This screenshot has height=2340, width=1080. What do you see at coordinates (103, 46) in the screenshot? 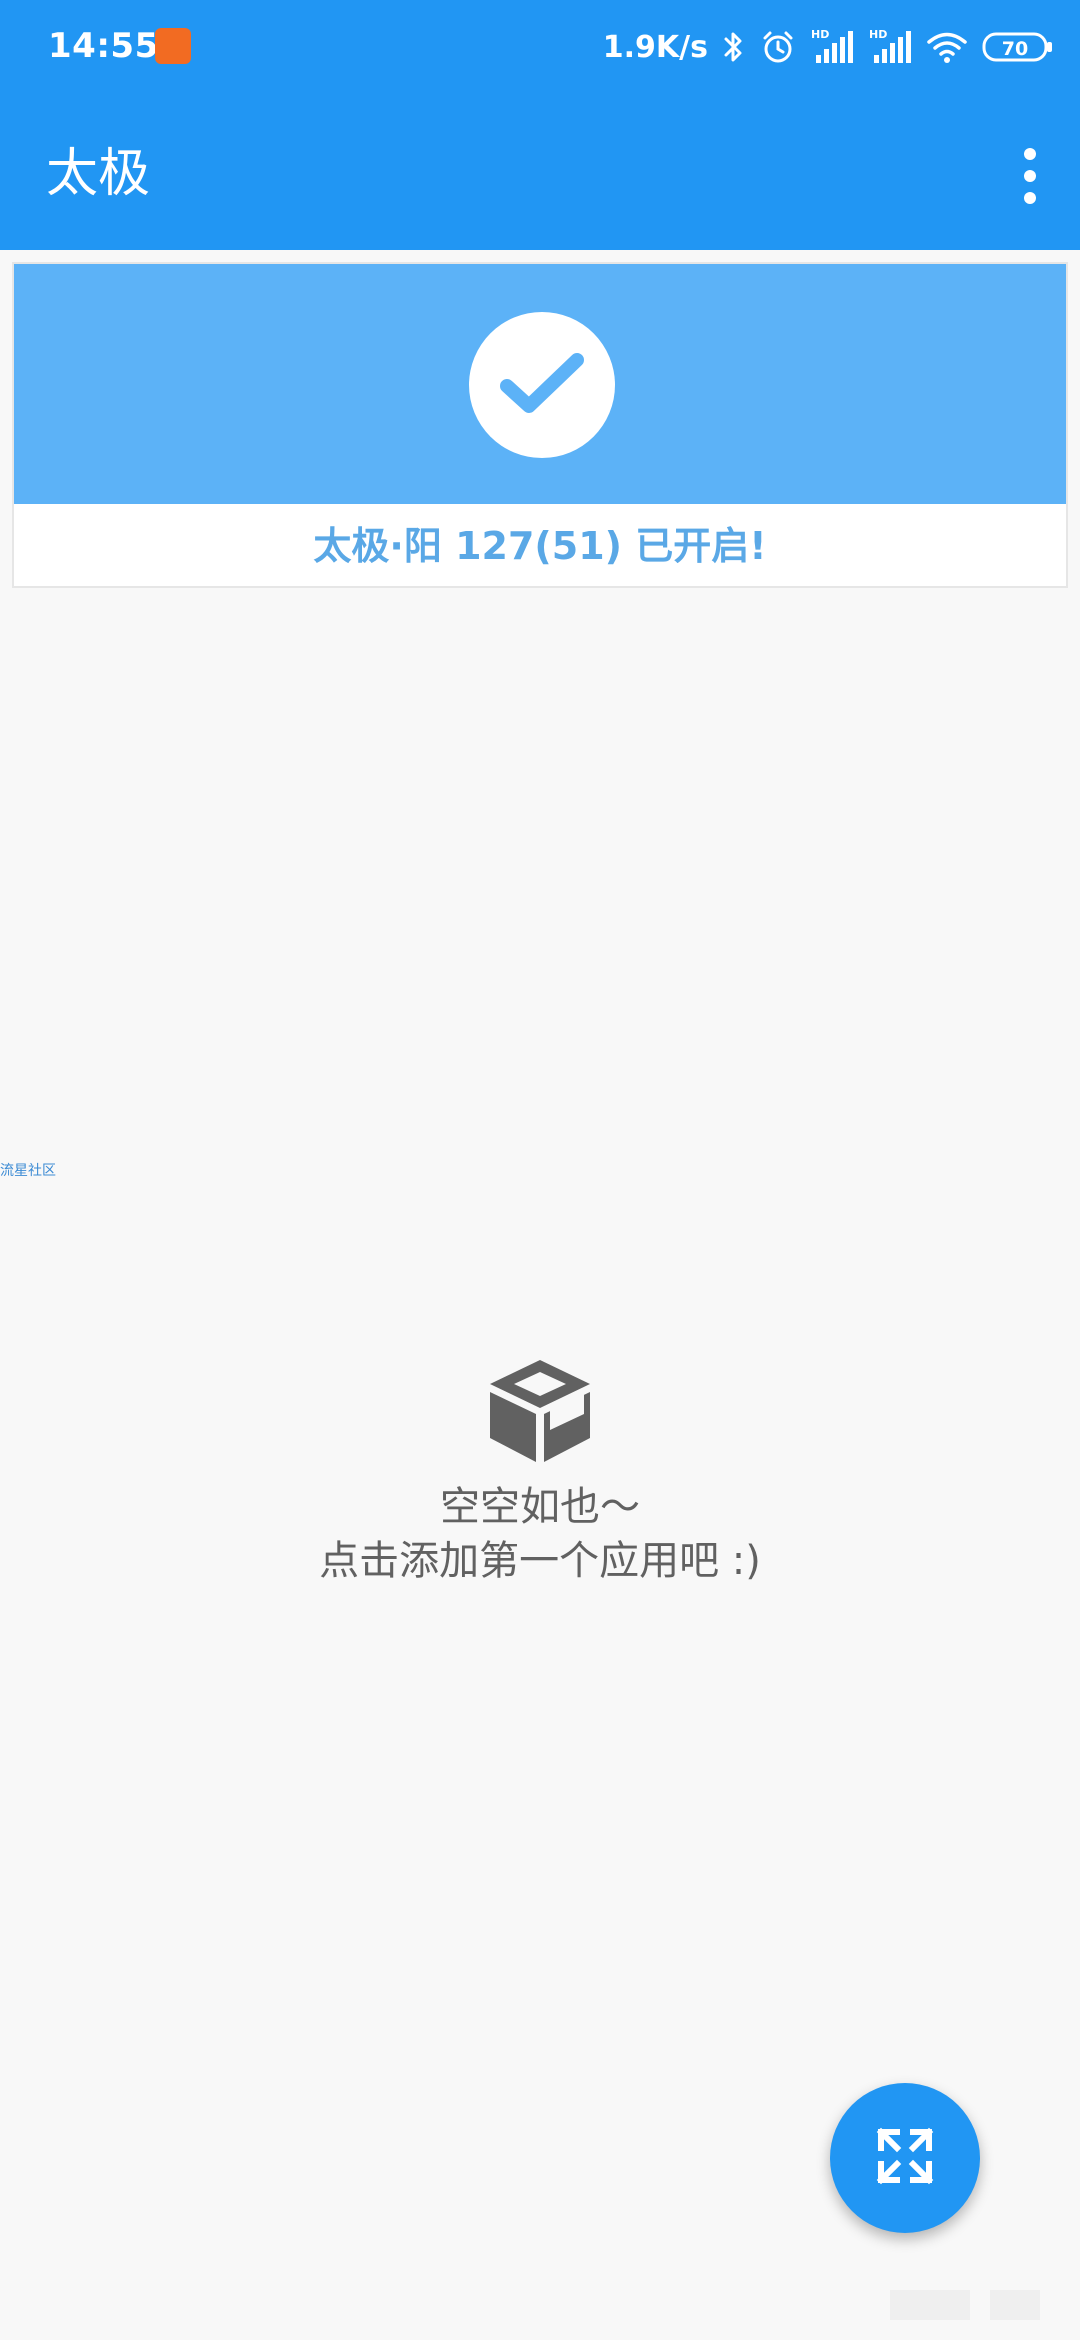
I see `status-time: 14:55` at bounding box center [103, 46].